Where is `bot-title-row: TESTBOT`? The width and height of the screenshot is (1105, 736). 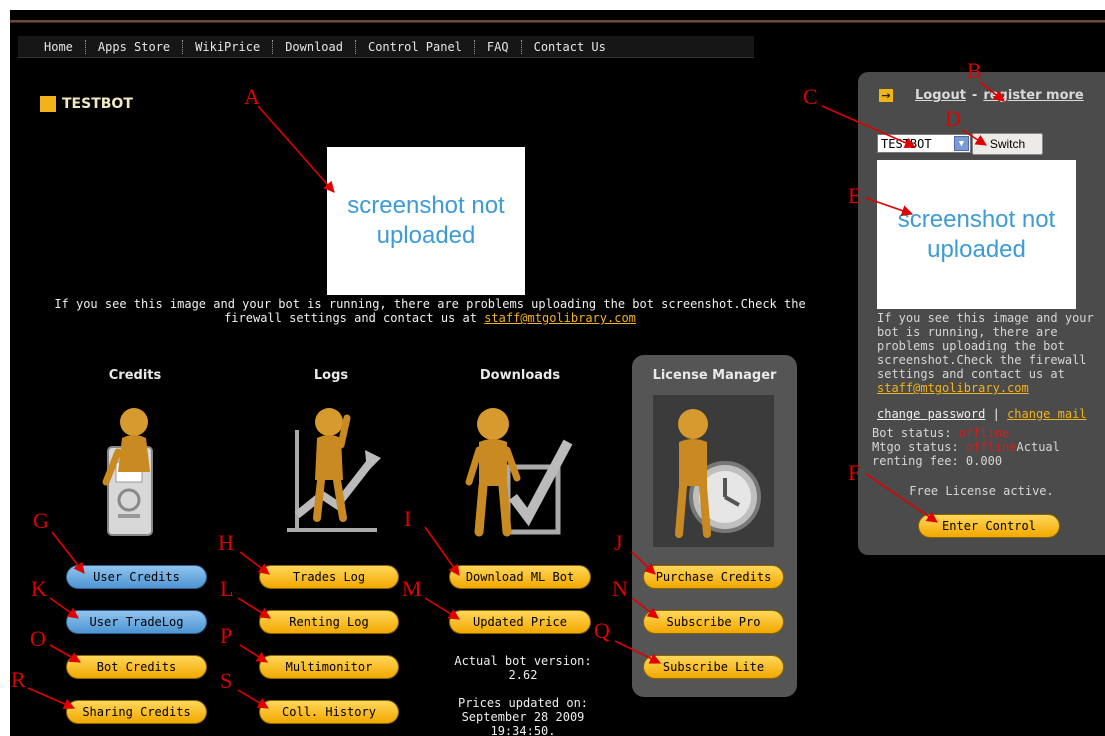
bot-title-row: TESTBOT is located at coordinates (86, 104).